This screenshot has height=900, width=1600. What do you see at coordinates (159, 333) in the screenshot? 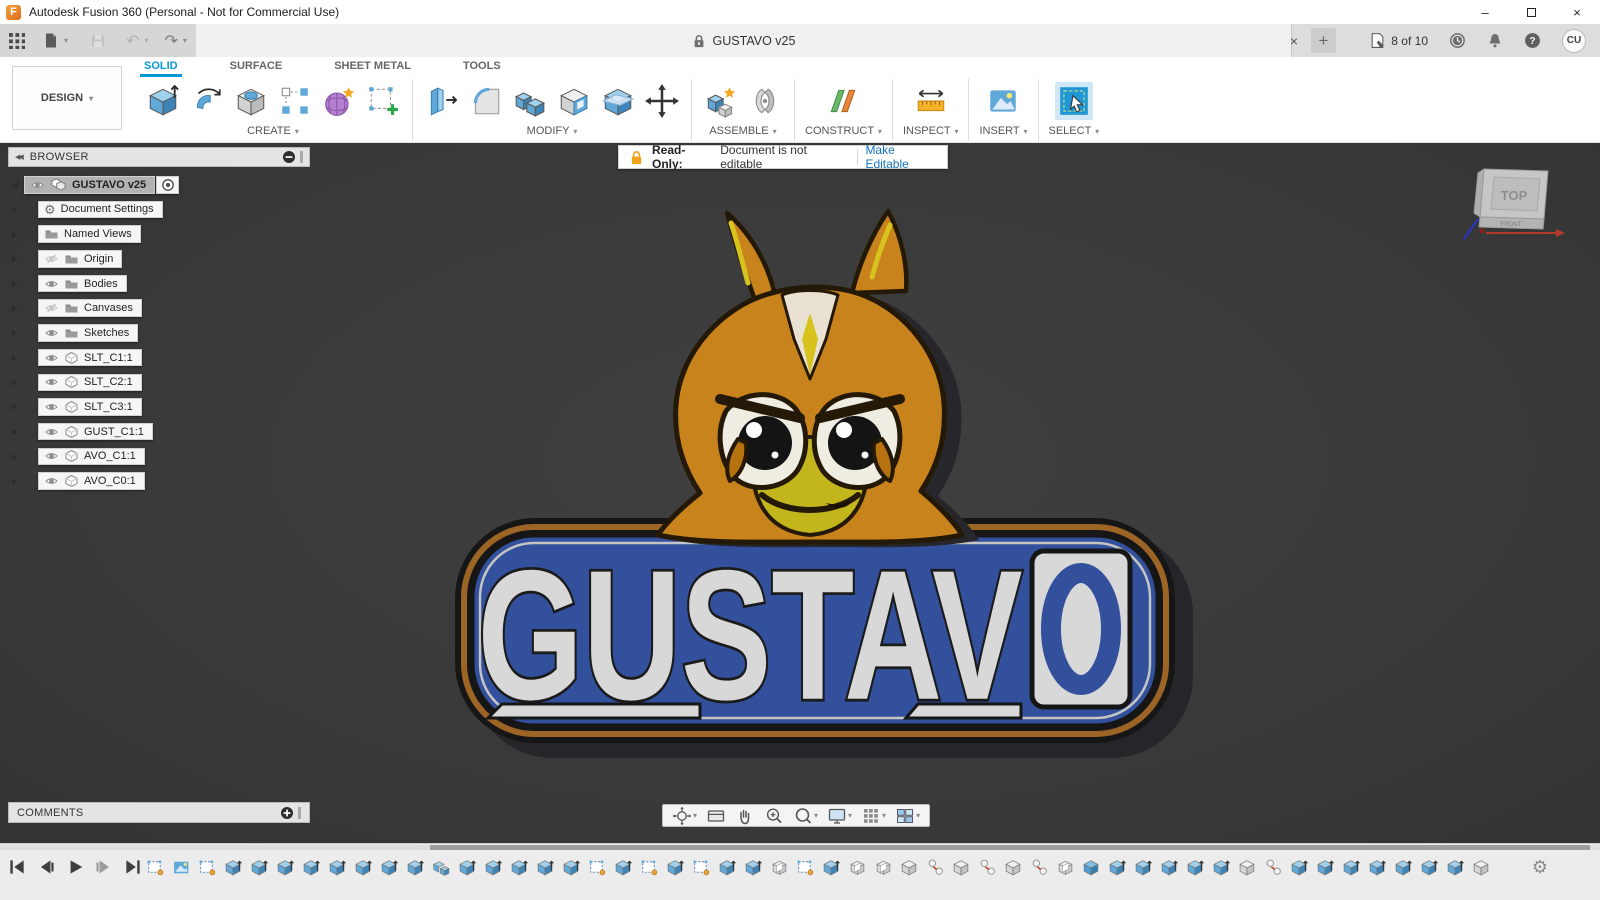
I see `browser-row-sketches: ▶ Sketches` at bounding box center [159, 333].